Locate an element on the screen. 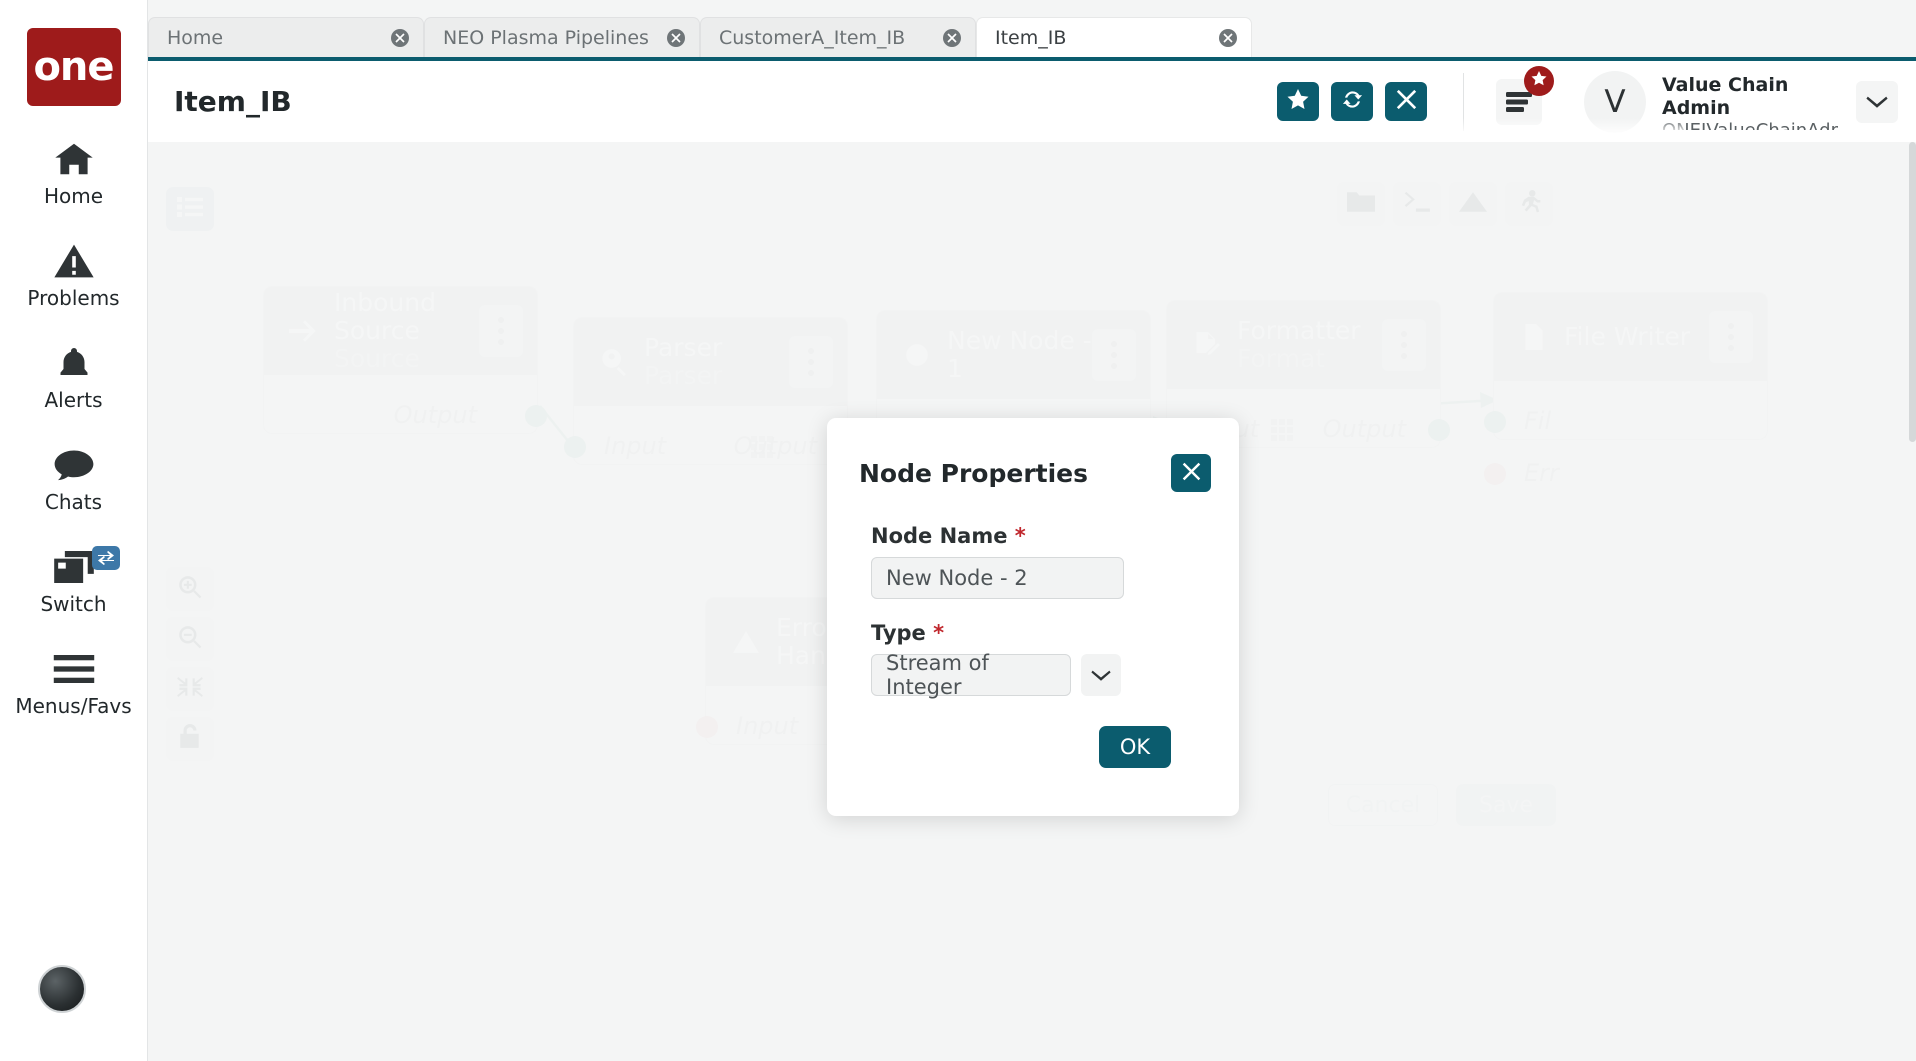 Image resolution: width=1916 pixels, height=1061 pixels. sidebar-item-chats: Chats is located at coordinates (74, 478).